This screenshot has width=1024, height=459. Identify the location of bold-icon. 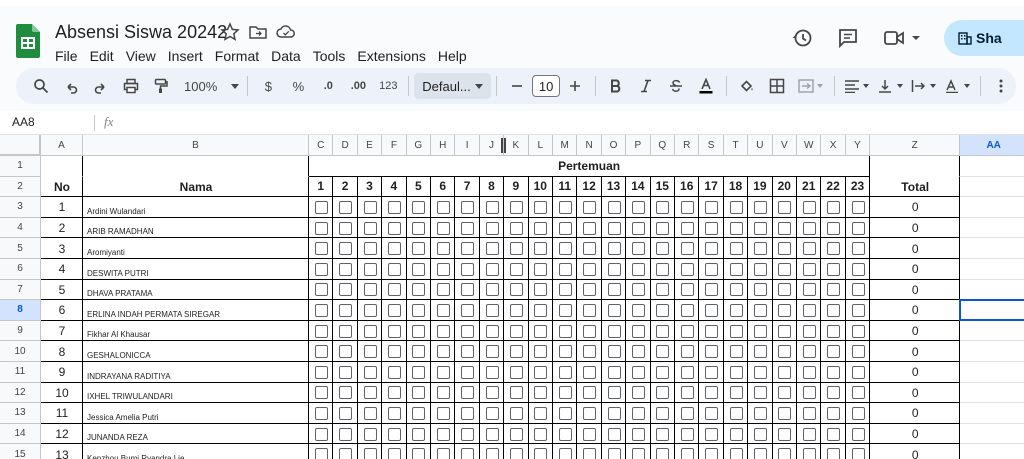
(616, 86).